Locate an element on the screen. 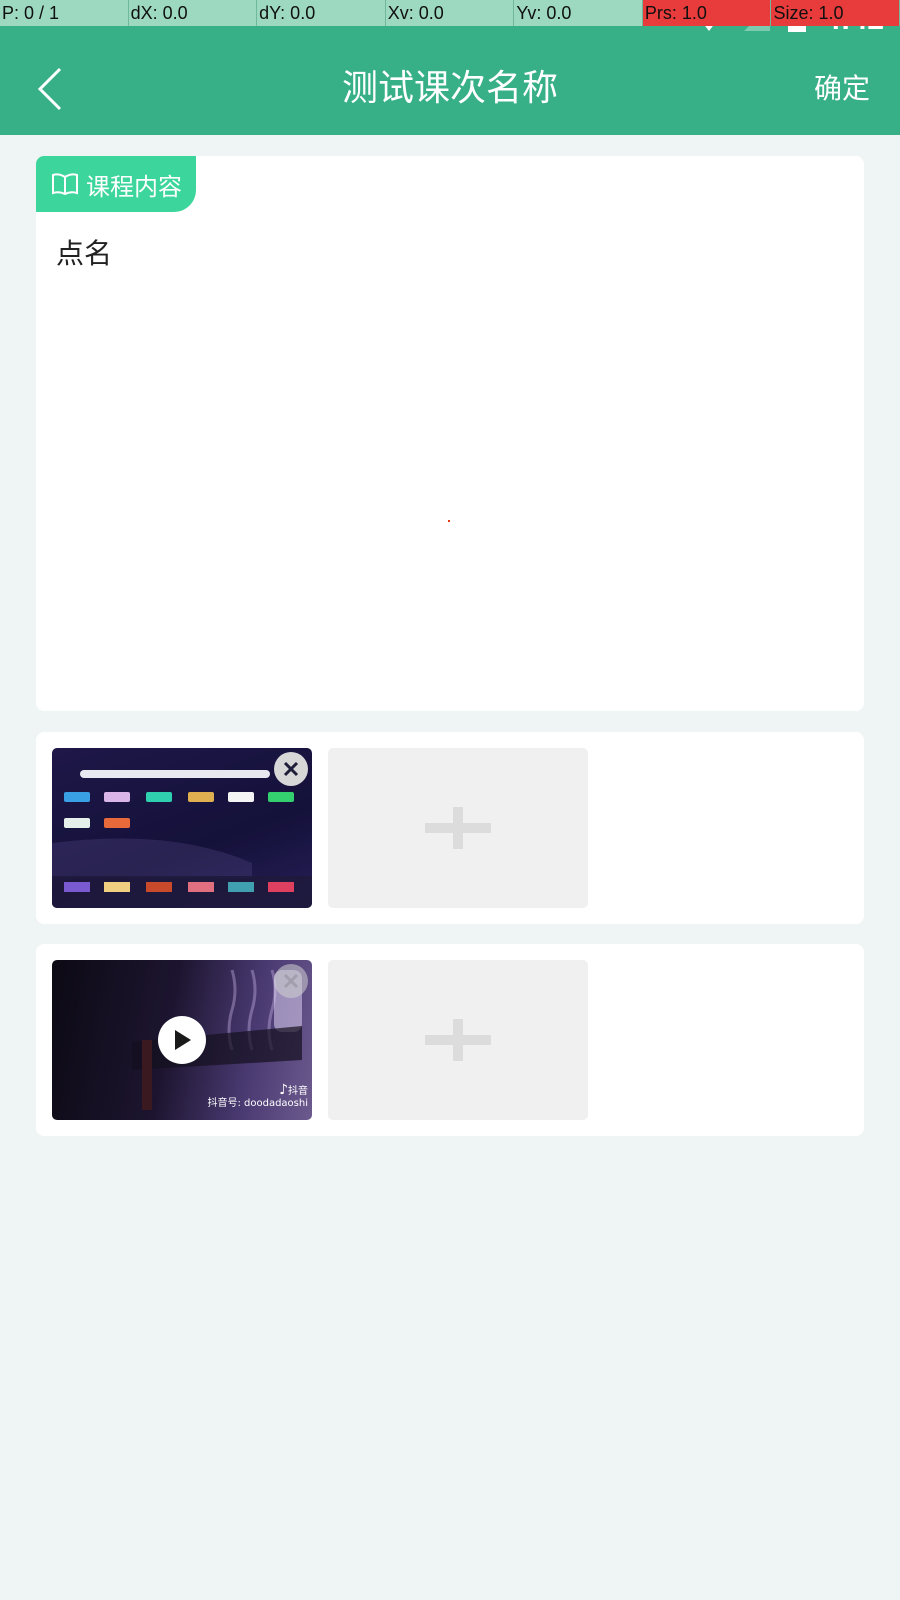  add-image-button is located at coordinates (458, 828).